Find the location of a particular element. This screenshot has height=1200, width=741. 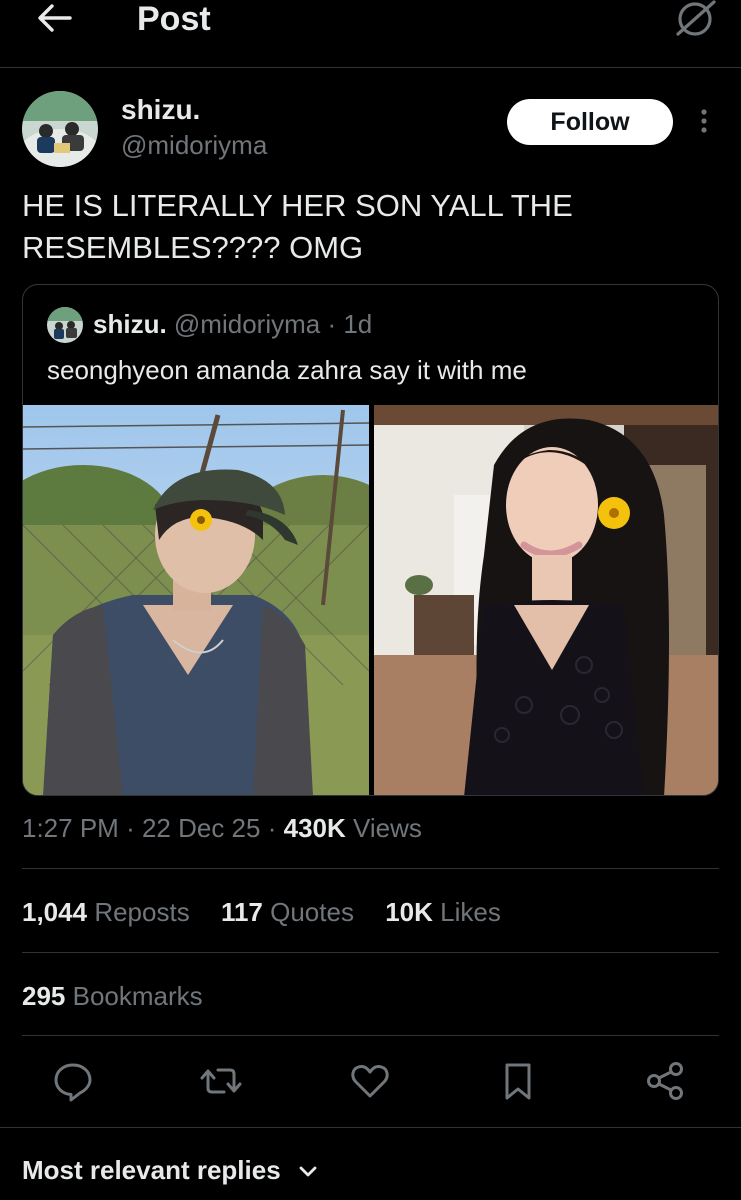

bookmarks-stat: 295 Bookmarks is located at coordinates (112, 996).